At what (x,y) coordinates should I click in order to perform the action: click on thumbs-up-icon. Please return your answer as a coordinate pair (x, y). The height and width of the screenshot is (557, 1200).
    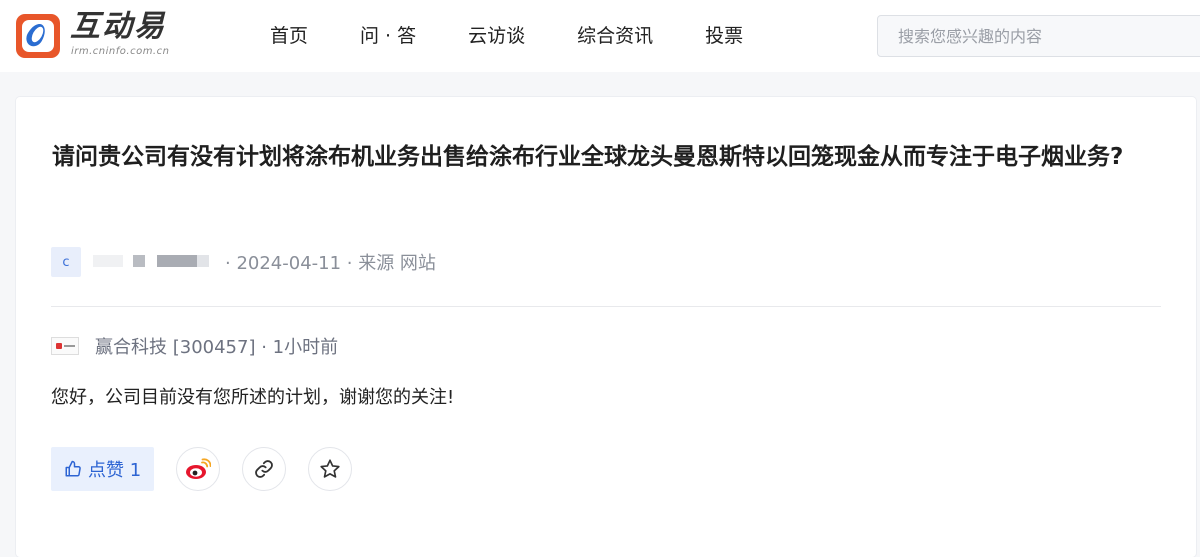
    Looking at the image, I should click on (73, 468).